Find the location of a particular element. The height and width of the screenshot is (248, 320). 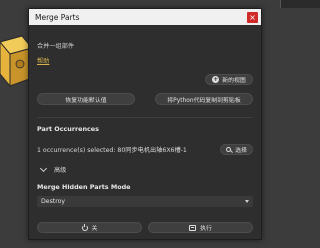

viewport-corner-tab is located at coordinates (300, 4).